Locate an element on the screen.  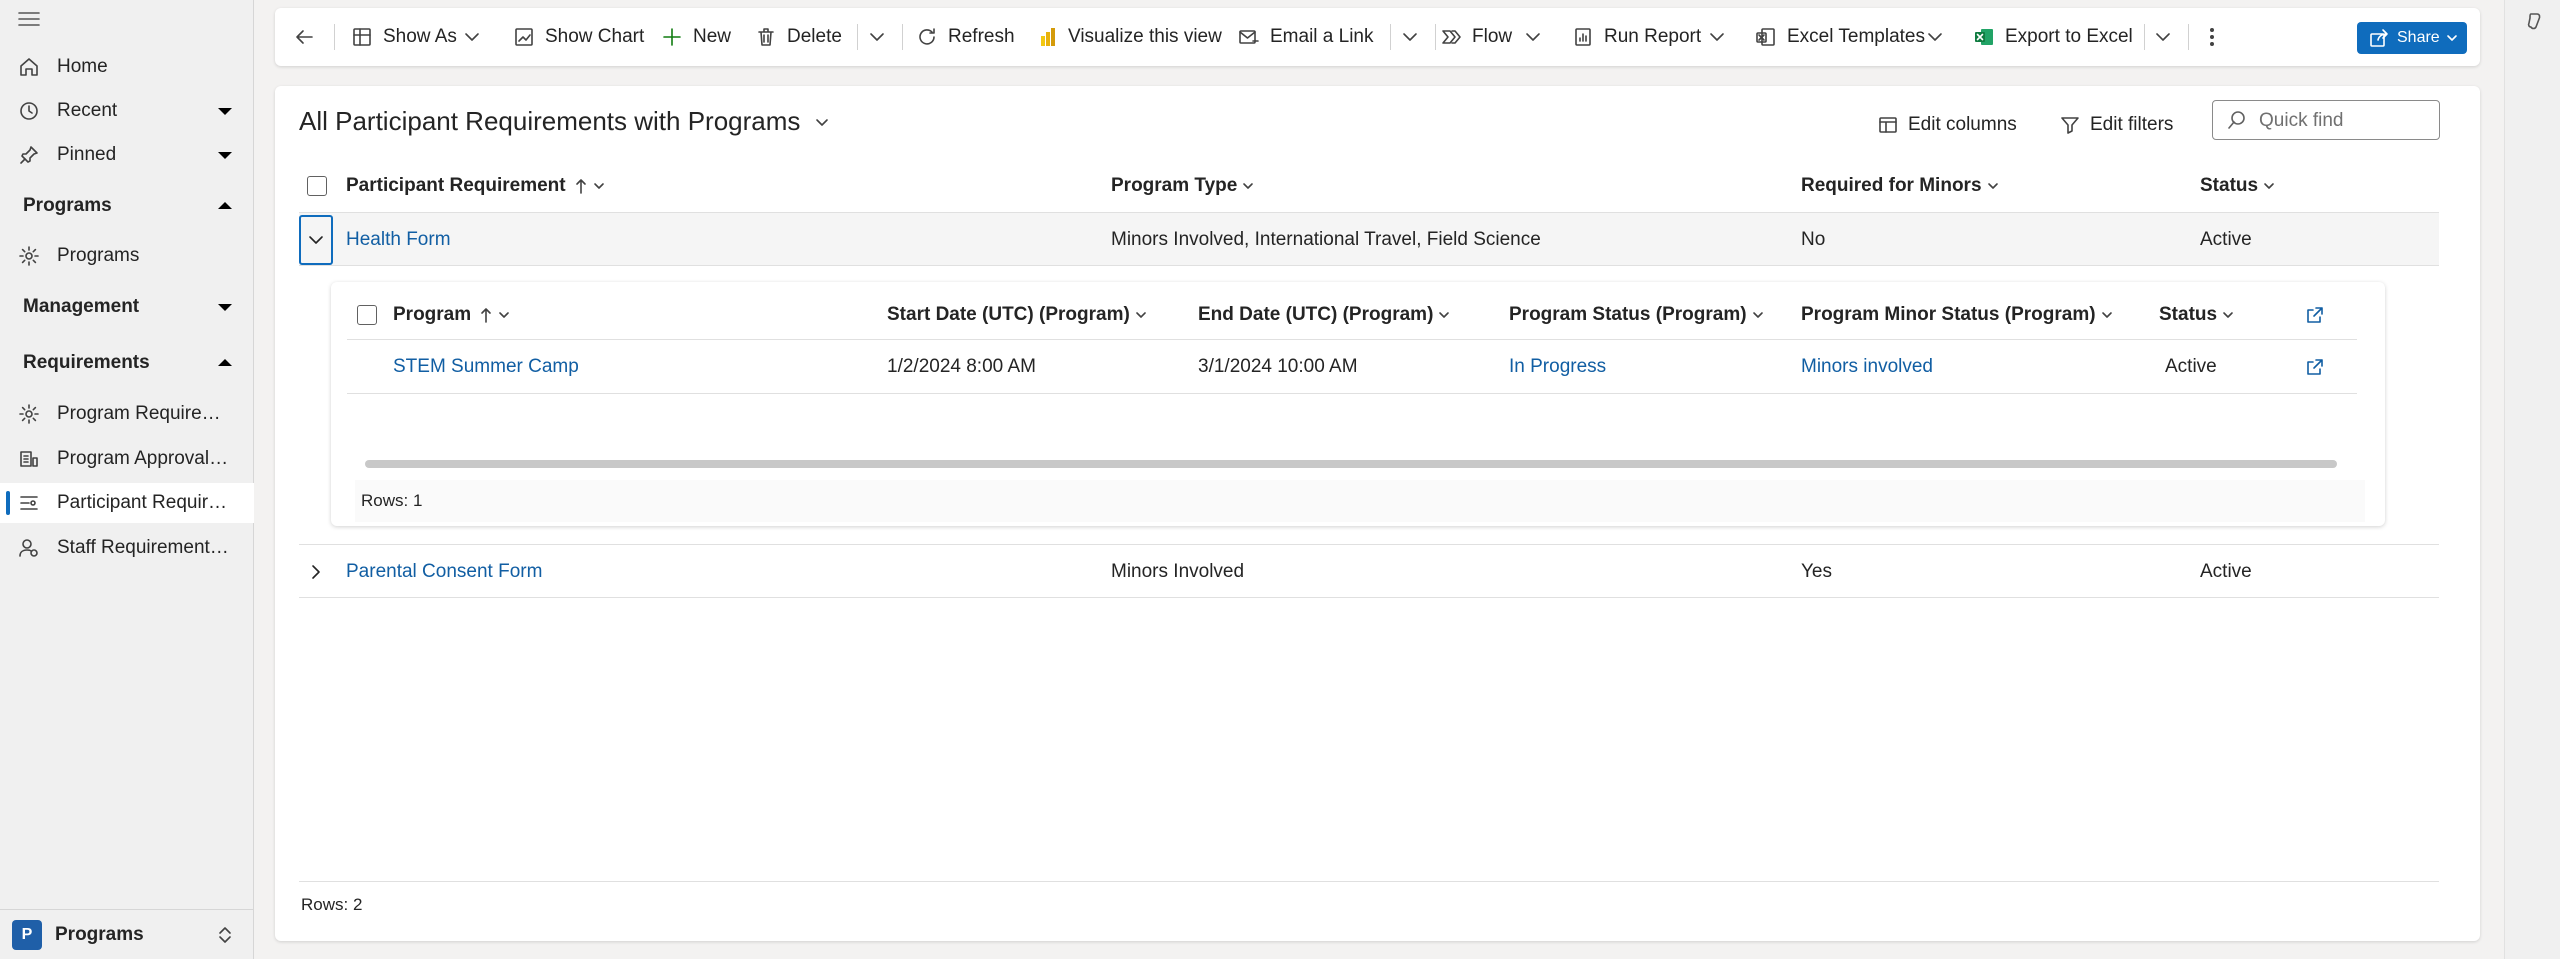
plus-icon is located at coordinates (672, 37).